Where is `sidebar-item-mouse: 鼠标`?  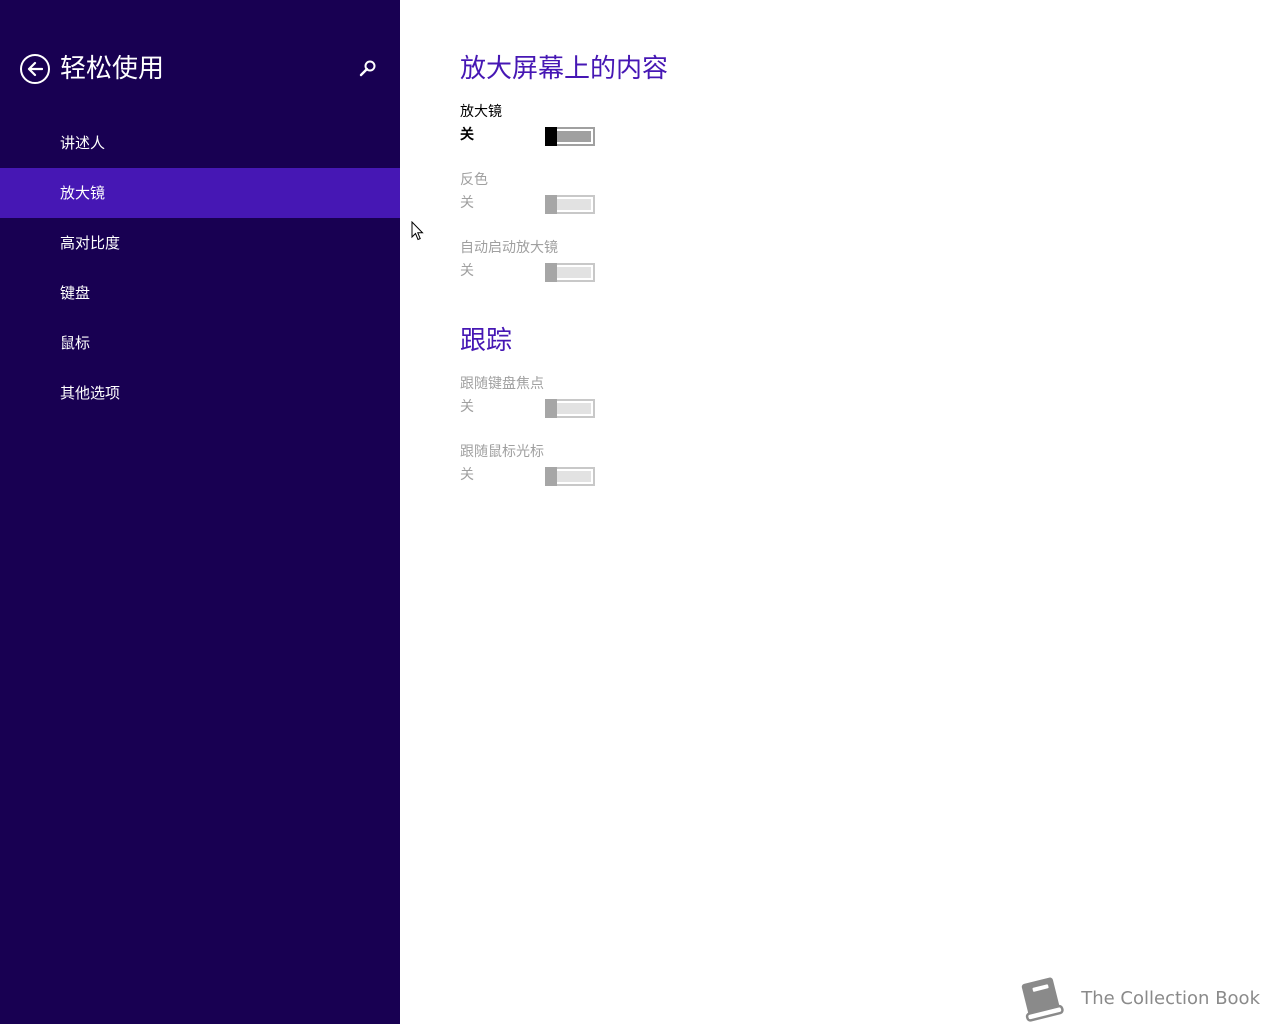
sidebar-item-mouse: 鼠标 is located at coordinates (200, 343).